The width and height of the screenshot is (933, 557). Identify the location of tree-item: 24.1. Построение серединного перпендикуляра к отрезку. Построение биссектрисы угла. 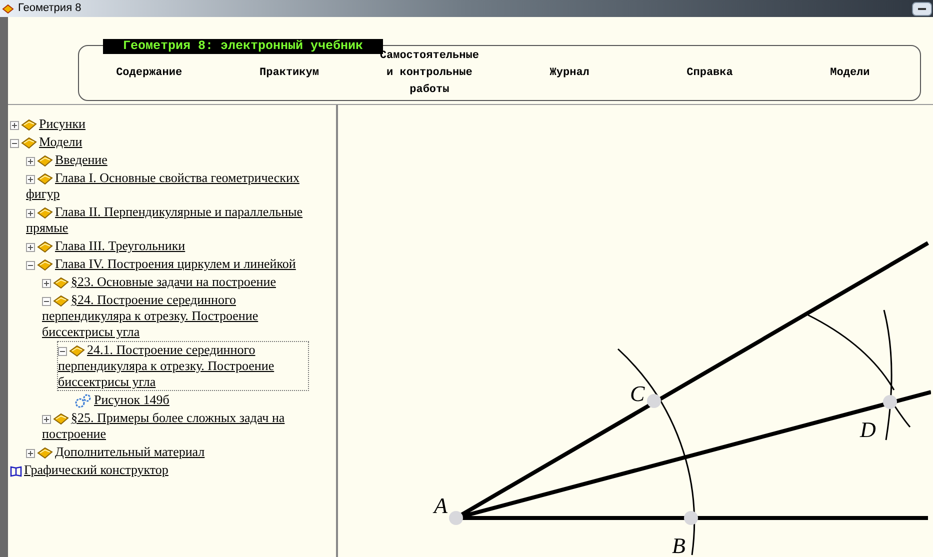
(183, 366).